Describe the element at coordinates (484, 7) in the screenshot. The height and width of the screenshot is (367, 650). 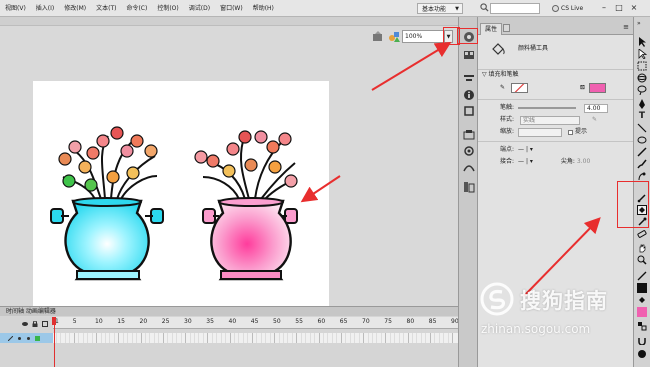
I see `search-icon` at that location.